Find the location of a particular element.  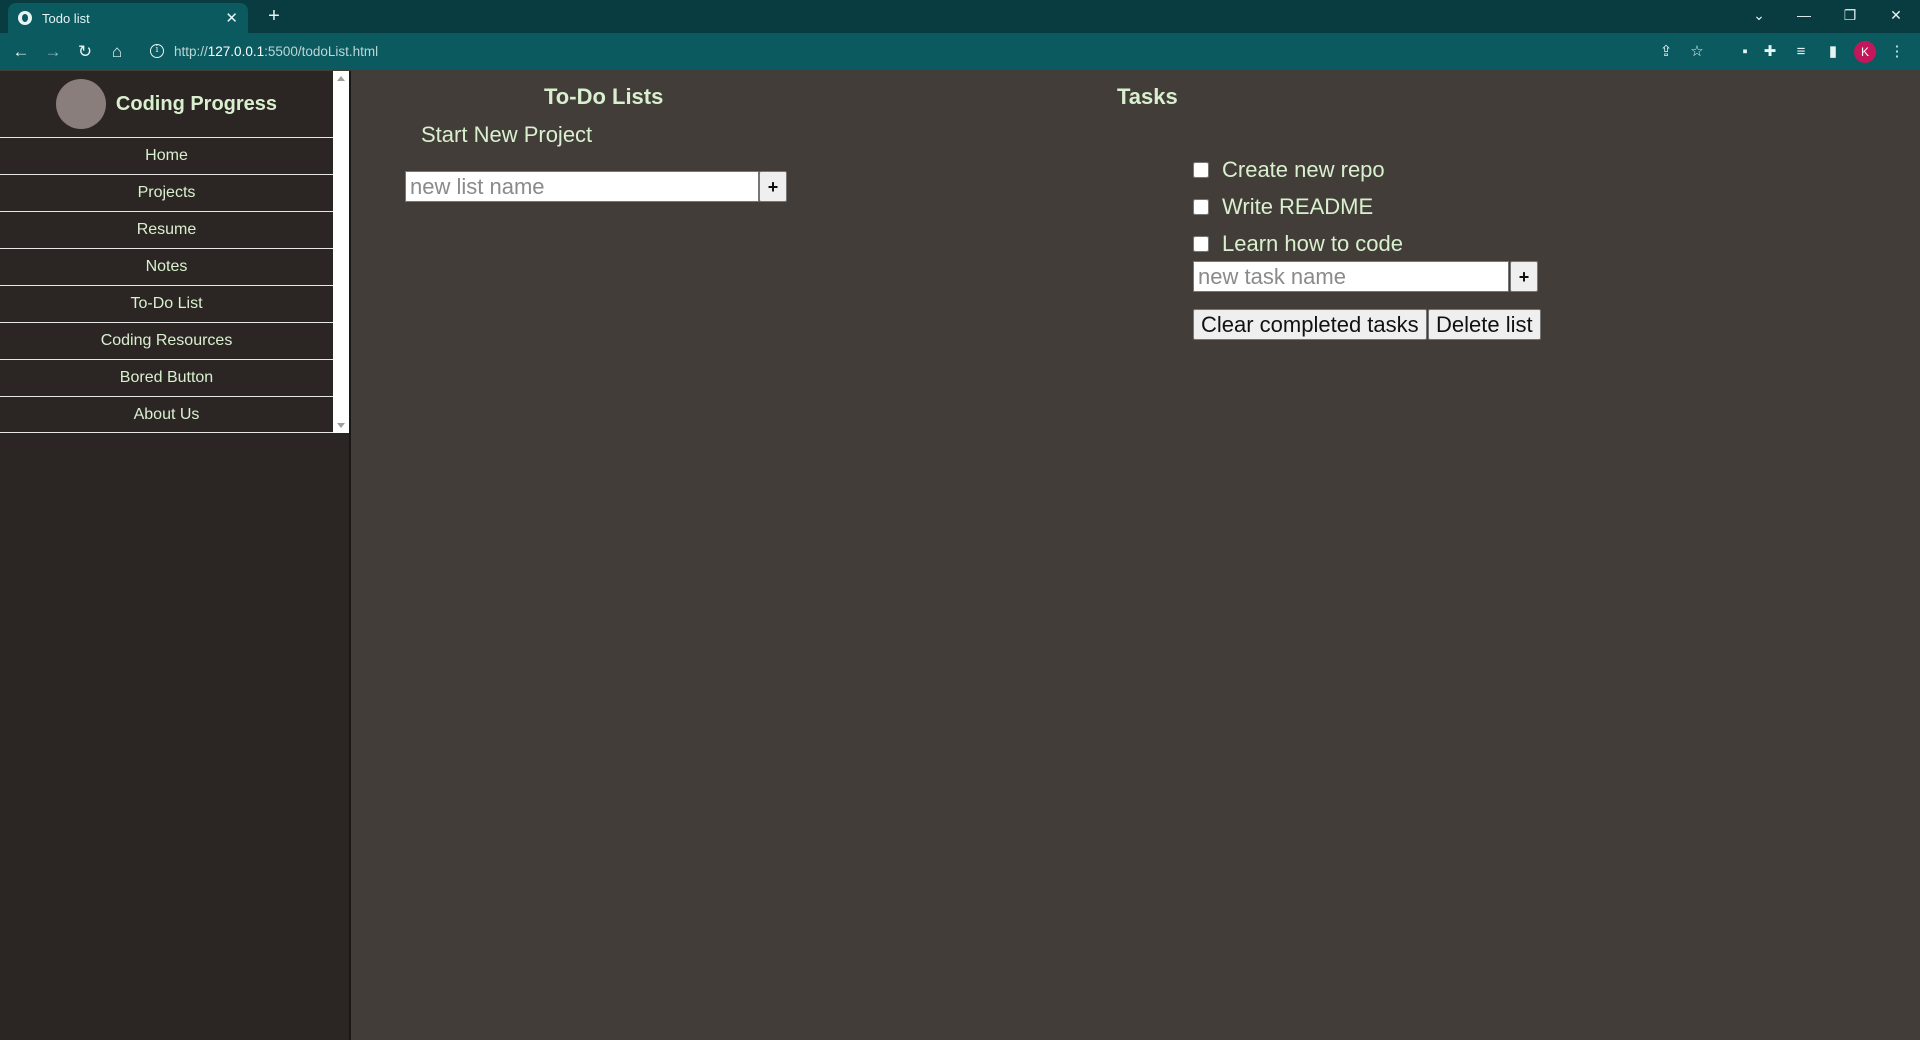

task-item: Learn how to code is located at coordinates (1298, 244).